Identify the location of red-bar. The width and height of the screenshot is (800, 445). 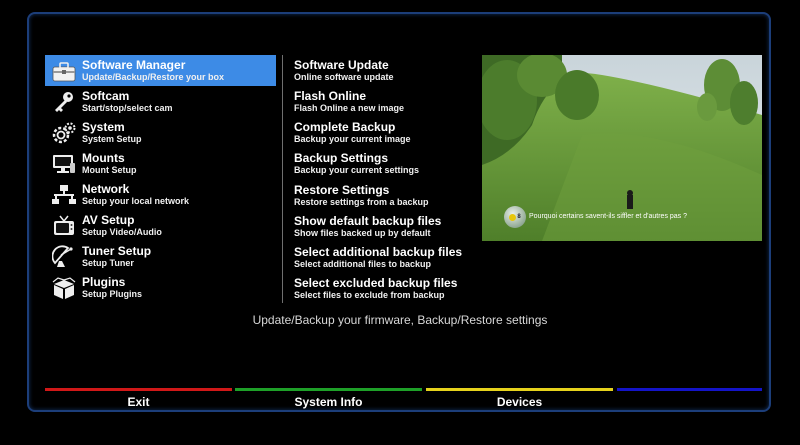
(138, 389).